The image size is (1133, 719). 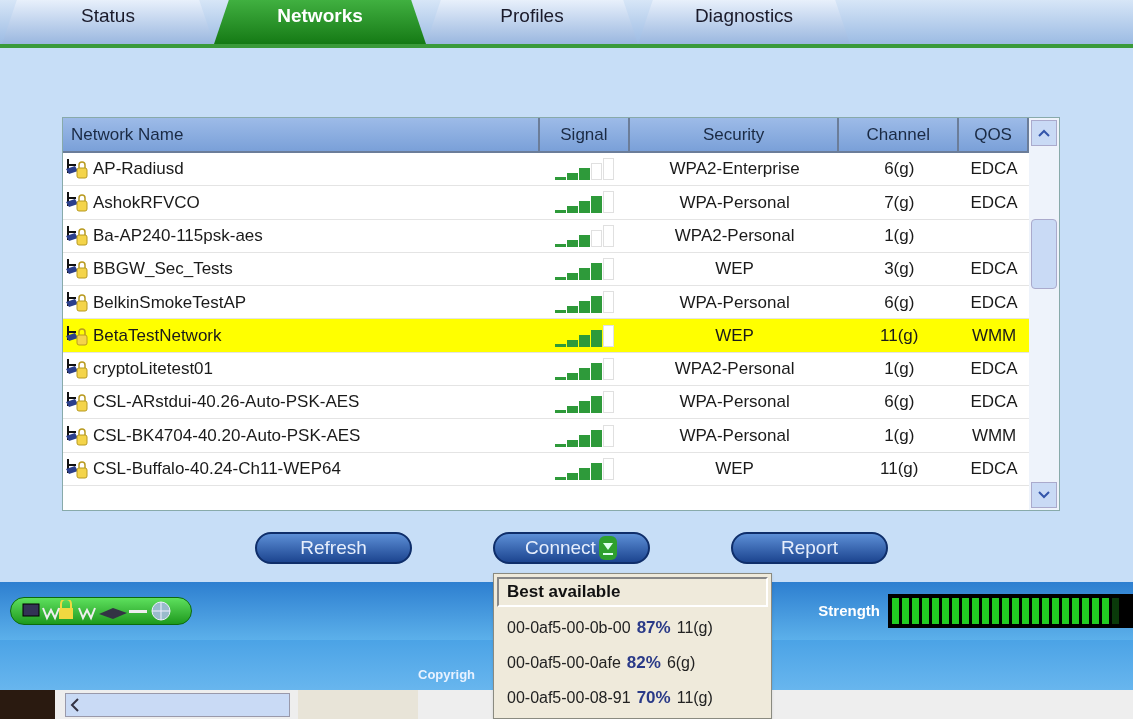 I want to click on channel-text: 3(g), so click(x=899, y=269).